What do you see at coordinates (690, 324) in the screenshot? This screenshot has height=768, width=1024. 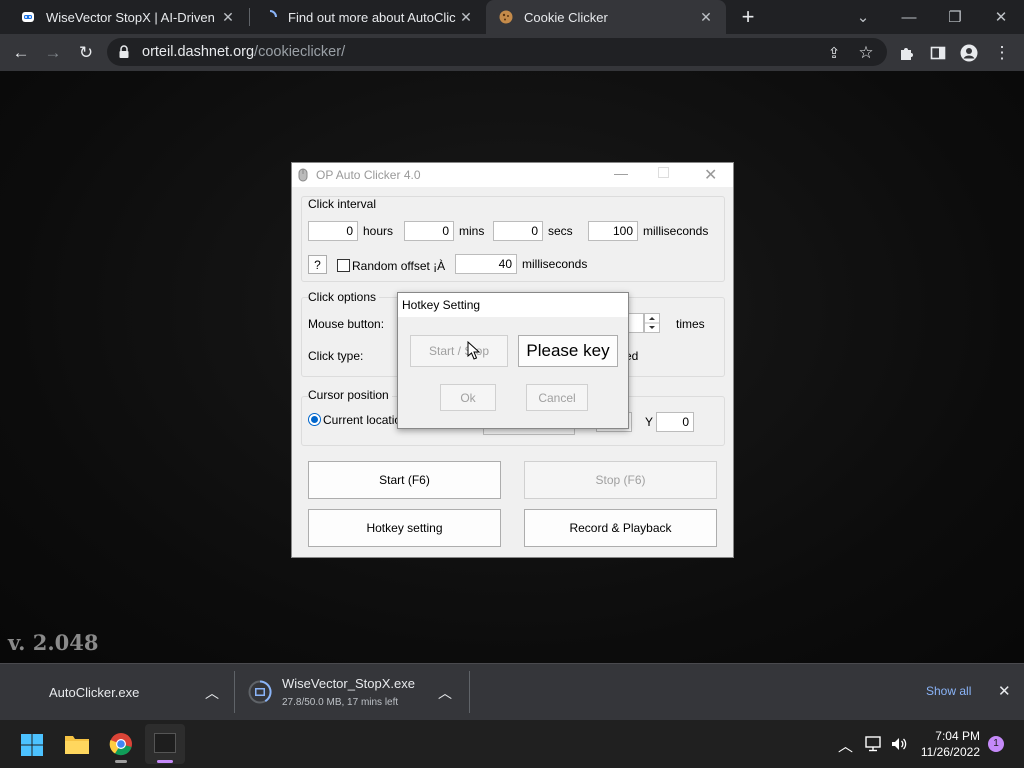 I see `times-label: times` at bounding box center [690, 324].